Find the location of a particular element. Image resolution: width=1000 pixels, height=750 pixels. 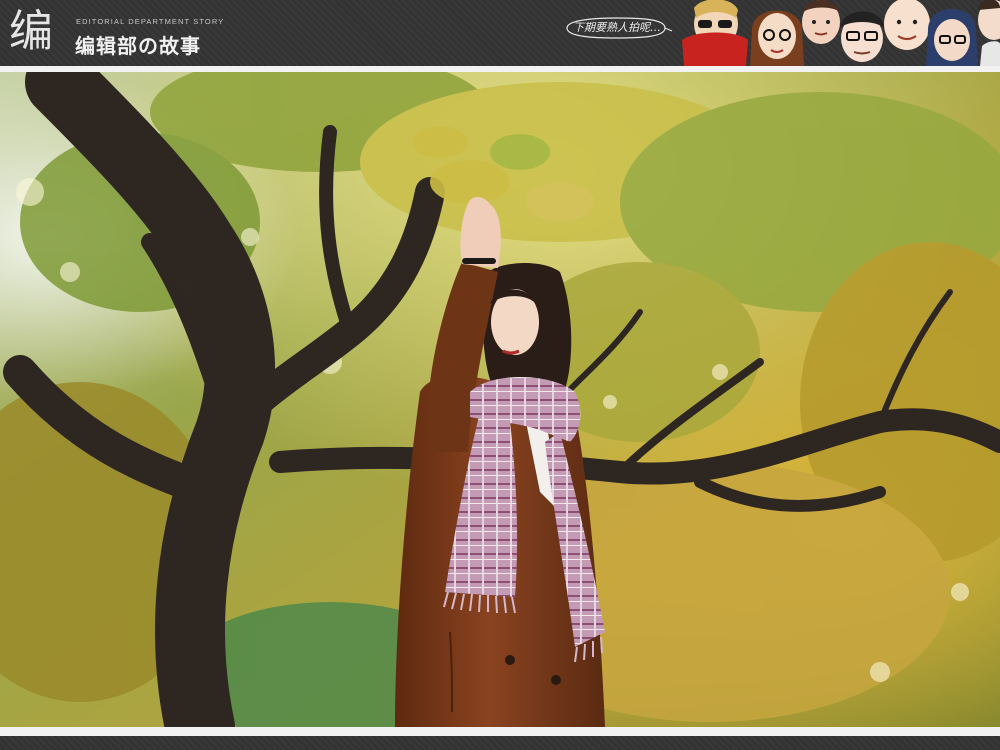

partial-face-icon is located at coordinates (989, 33).